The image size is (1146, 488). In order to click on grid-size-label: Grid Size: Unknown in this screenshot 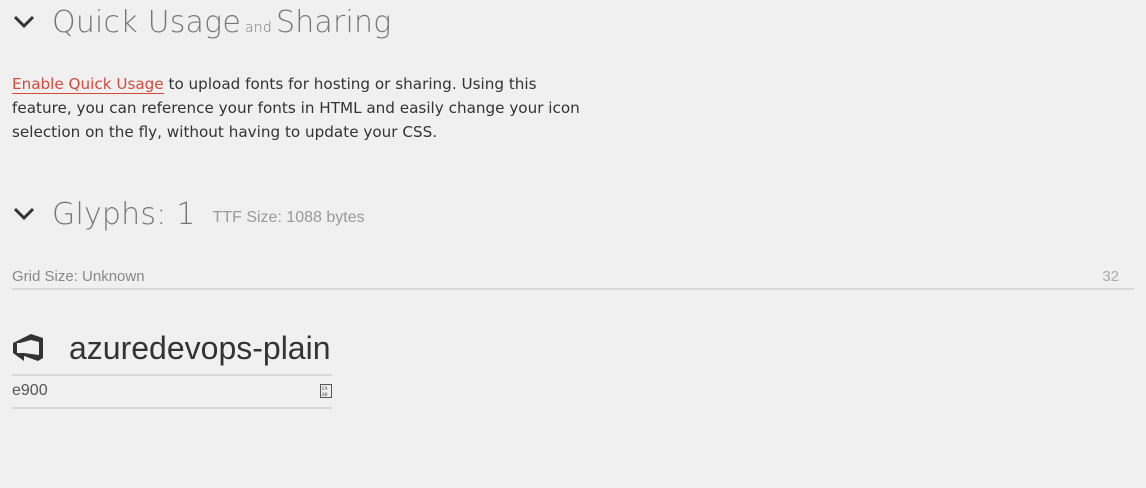, I will do `click(78, 276)`.